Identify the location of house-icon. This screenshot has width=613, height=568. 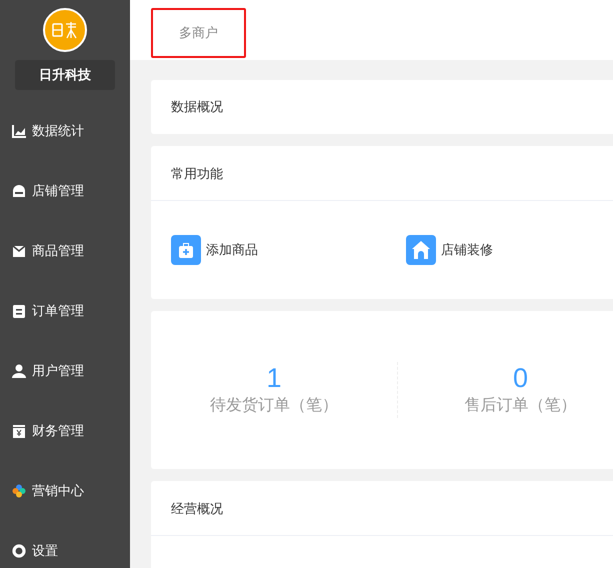
(421, 250).